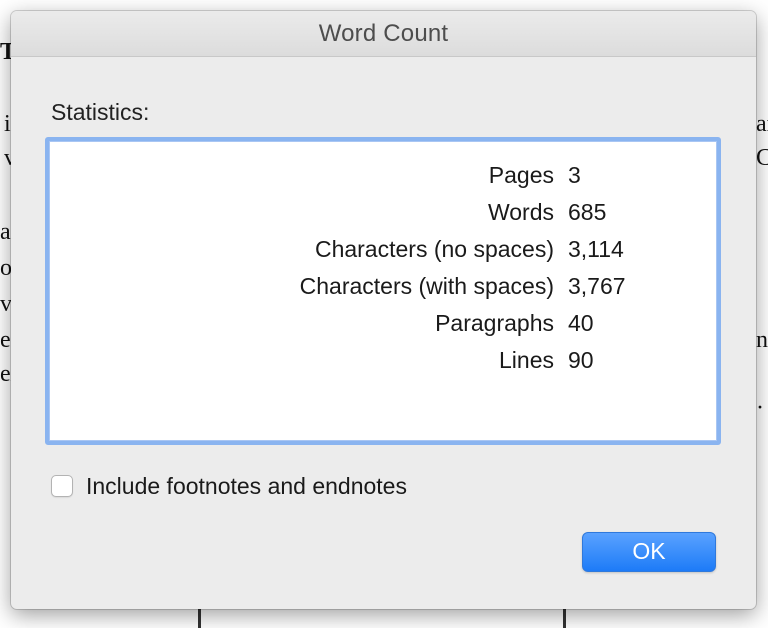  I want to click on include-footnotes-label: Include footnotes and endnotes, so click(246, 486).